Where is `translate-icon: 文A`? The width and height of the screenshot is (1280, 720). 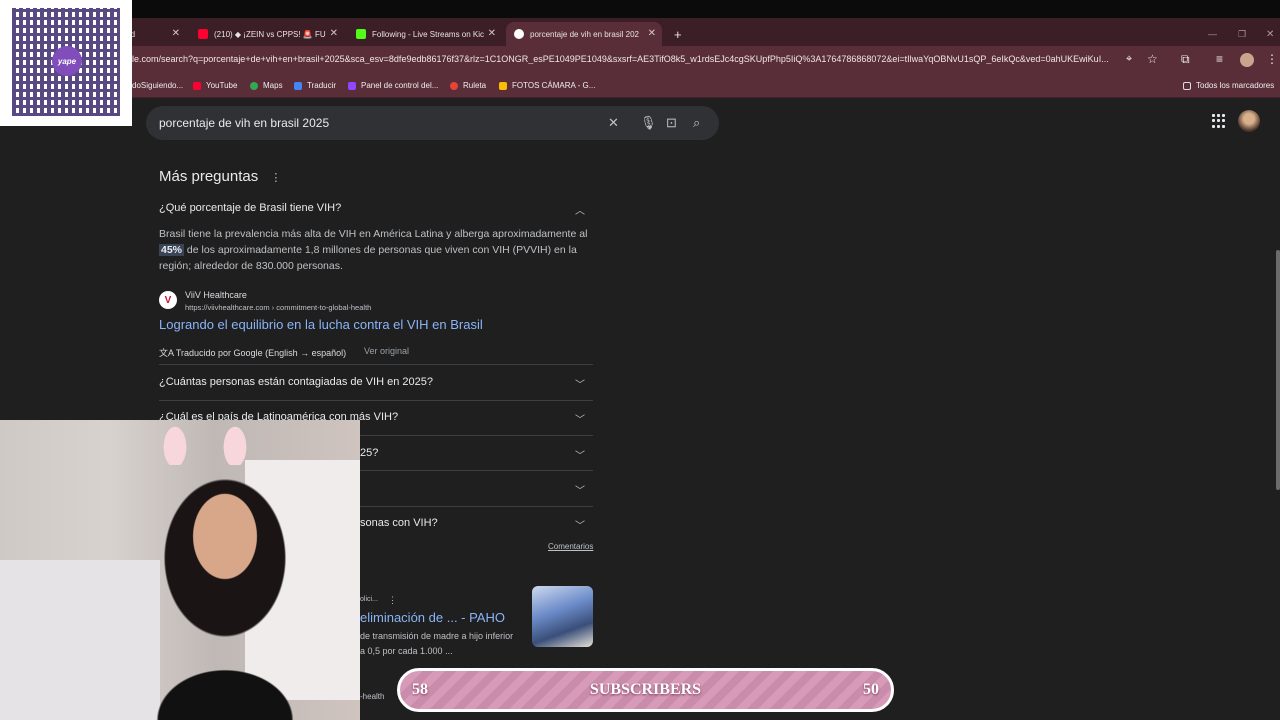
translate-icon: 文A is located at coordinates (167, 353).